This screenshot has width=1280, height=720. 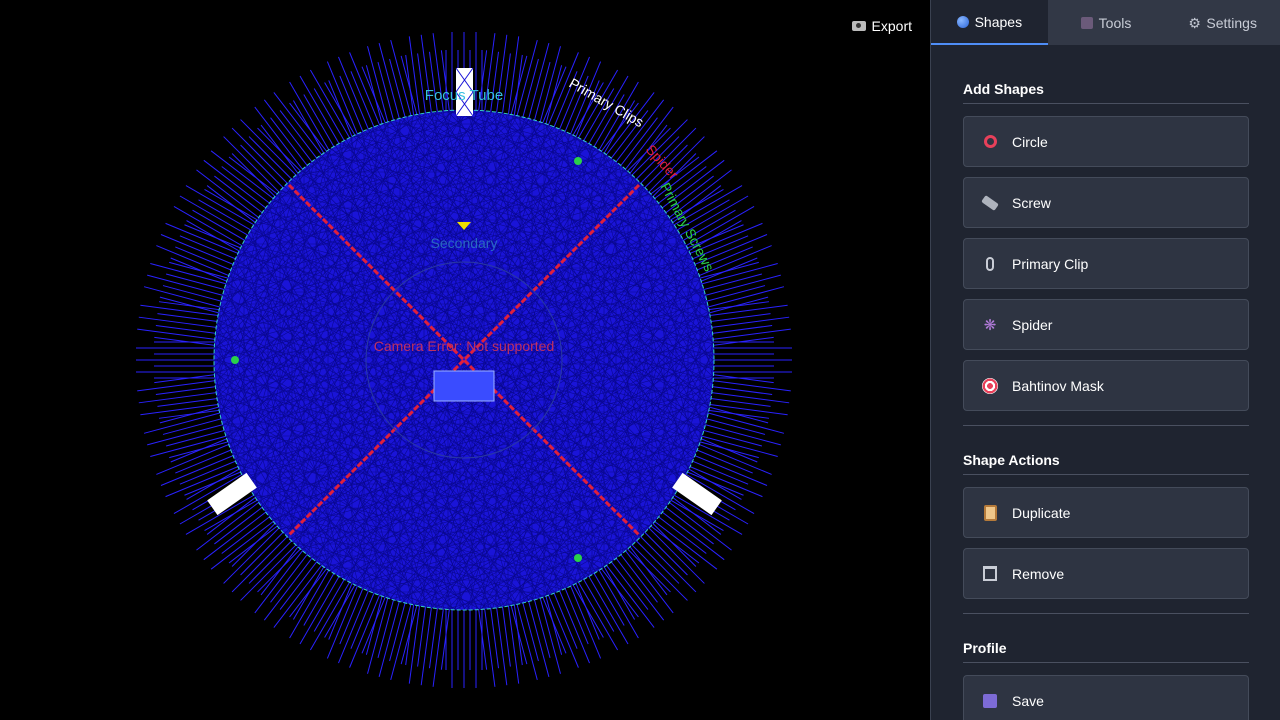 I want to click on button-label: Duplicate, so click(x=1041, y=512).